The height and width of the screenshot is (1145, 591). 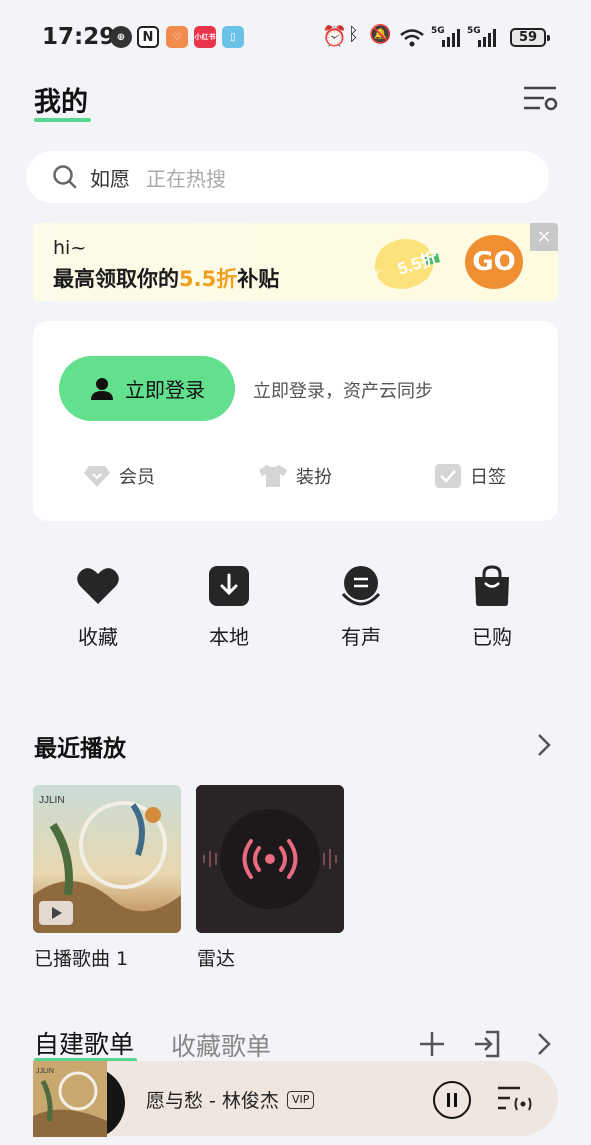 I want to click on bluetooth-icon: ᛒ, so click(x=353, y=34).